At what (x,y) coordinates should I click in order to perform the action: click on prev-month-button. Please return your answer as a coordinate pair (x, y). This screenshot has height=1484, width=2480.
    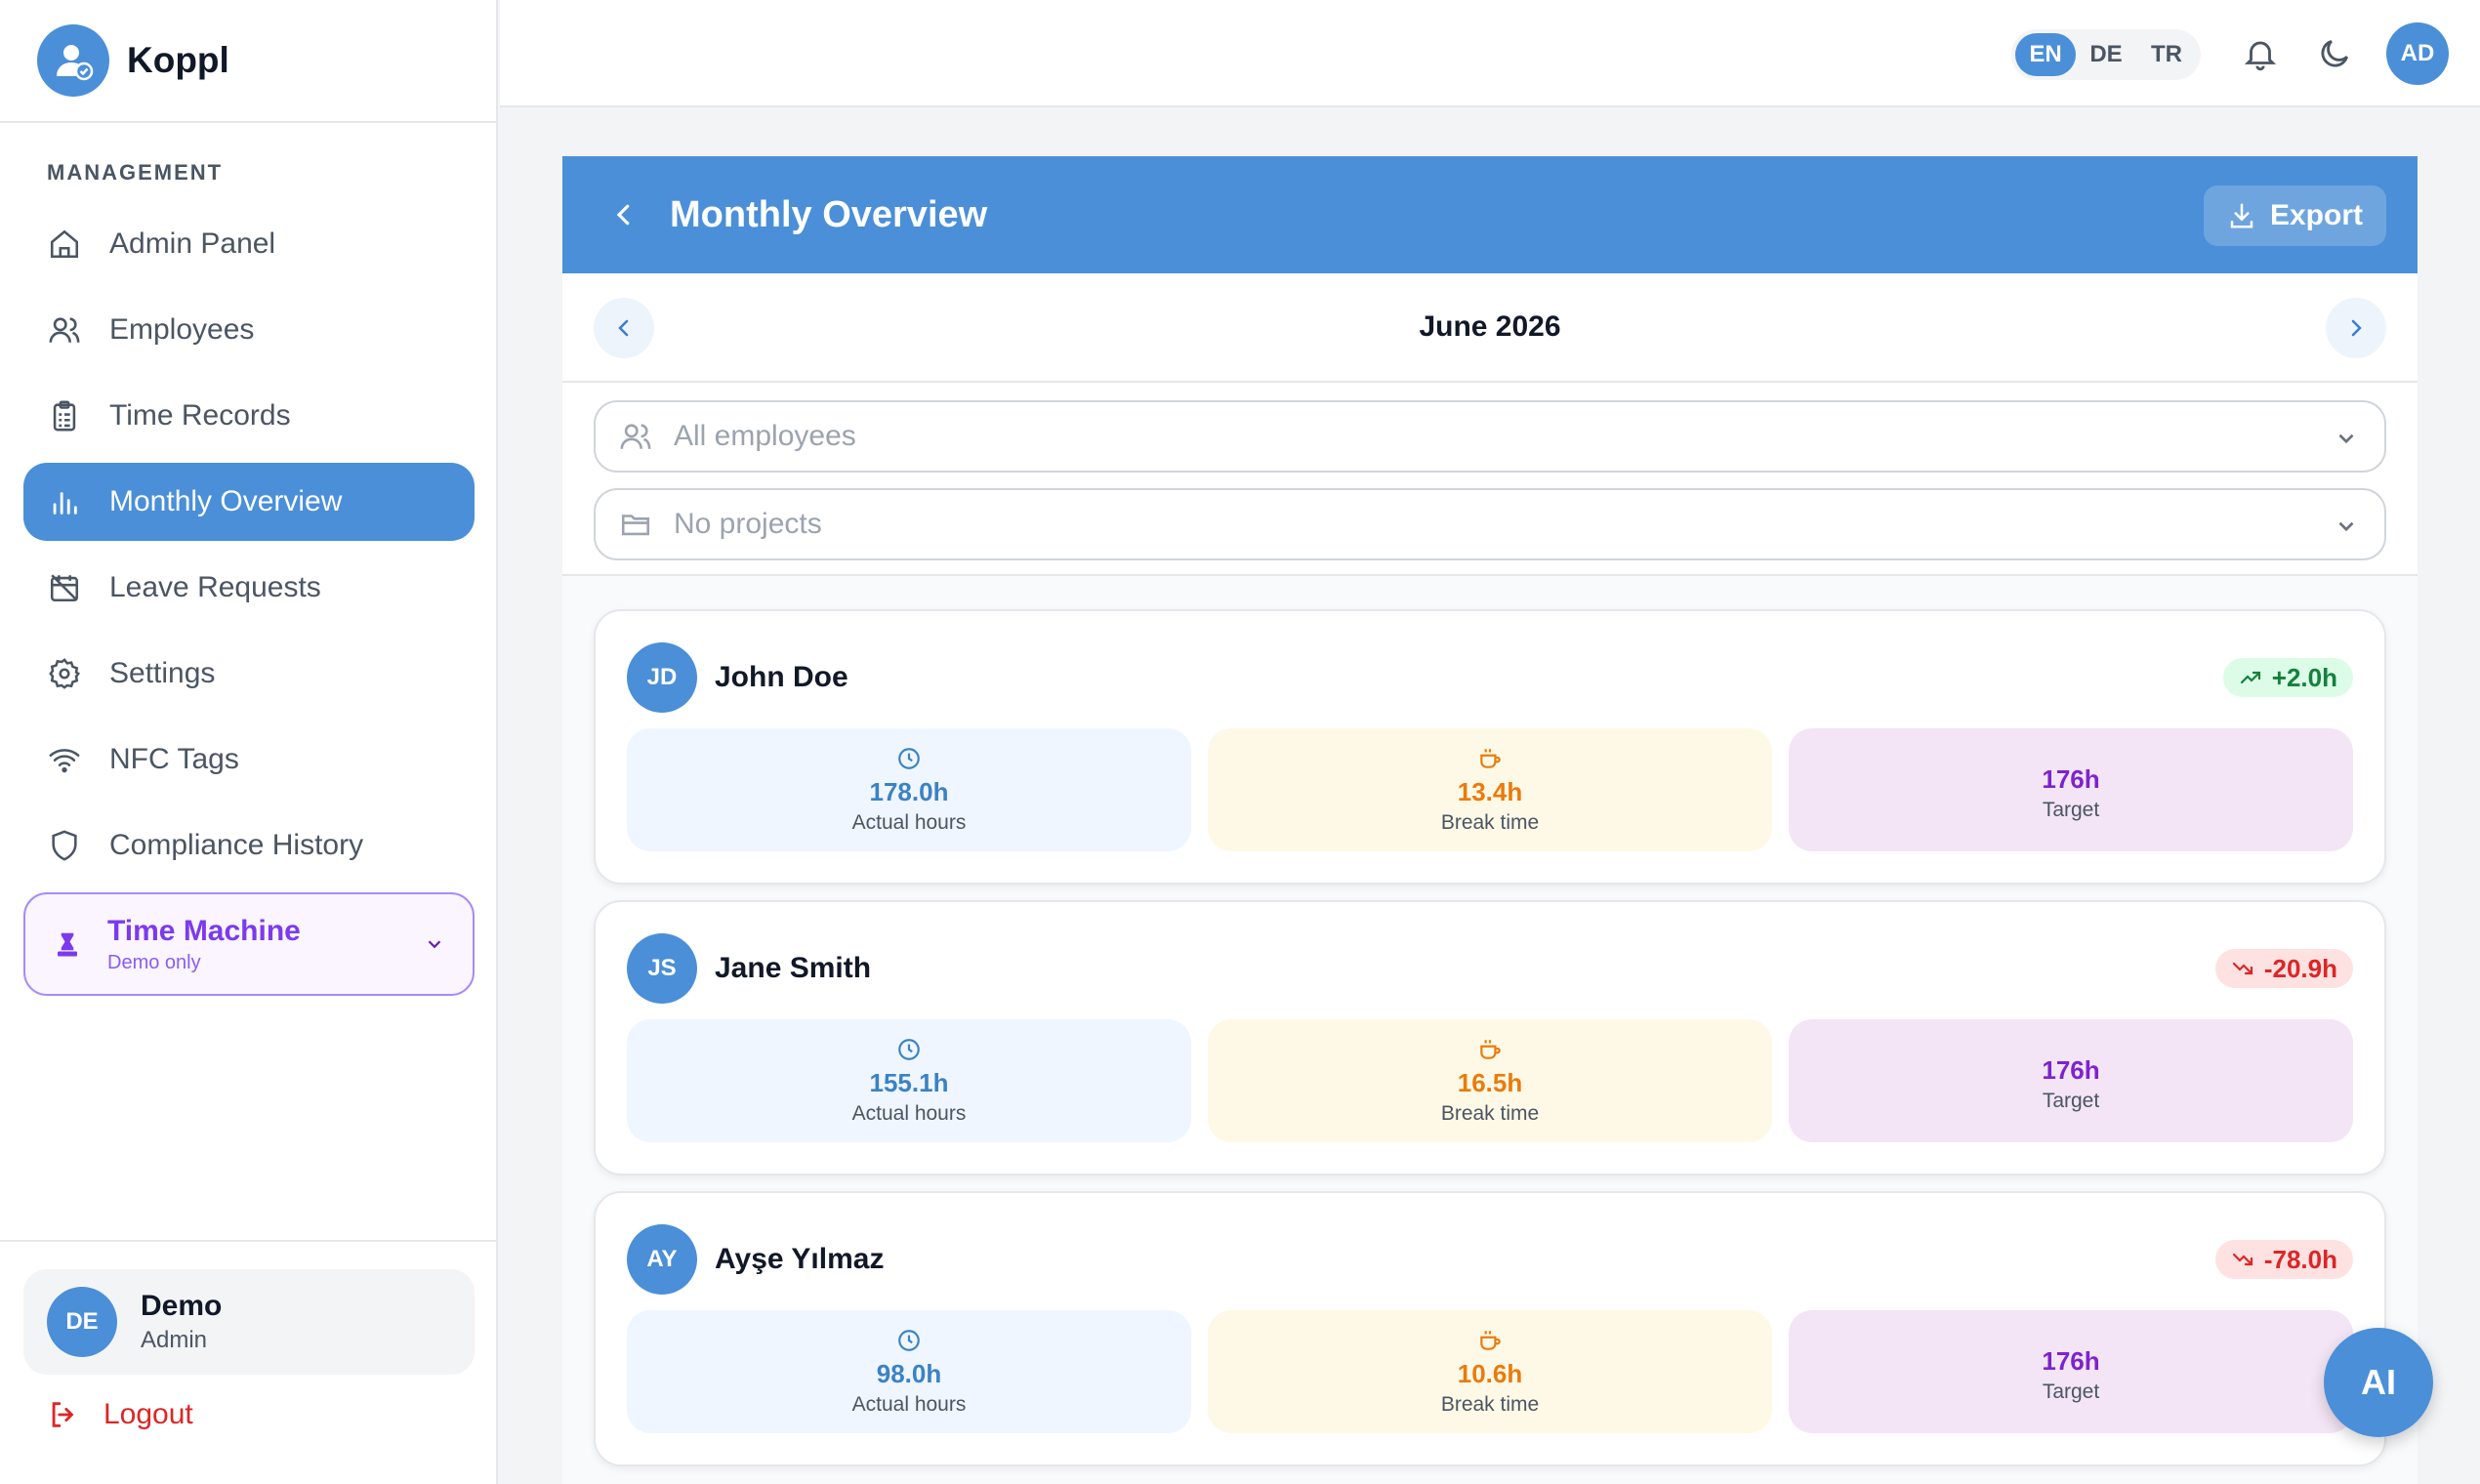
    Looking at the image, I should click on (624, 328).